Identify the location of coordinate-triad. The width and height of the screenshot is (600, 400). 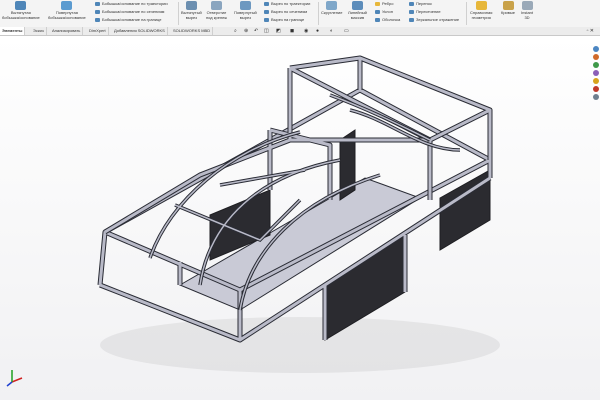
(14, 378).